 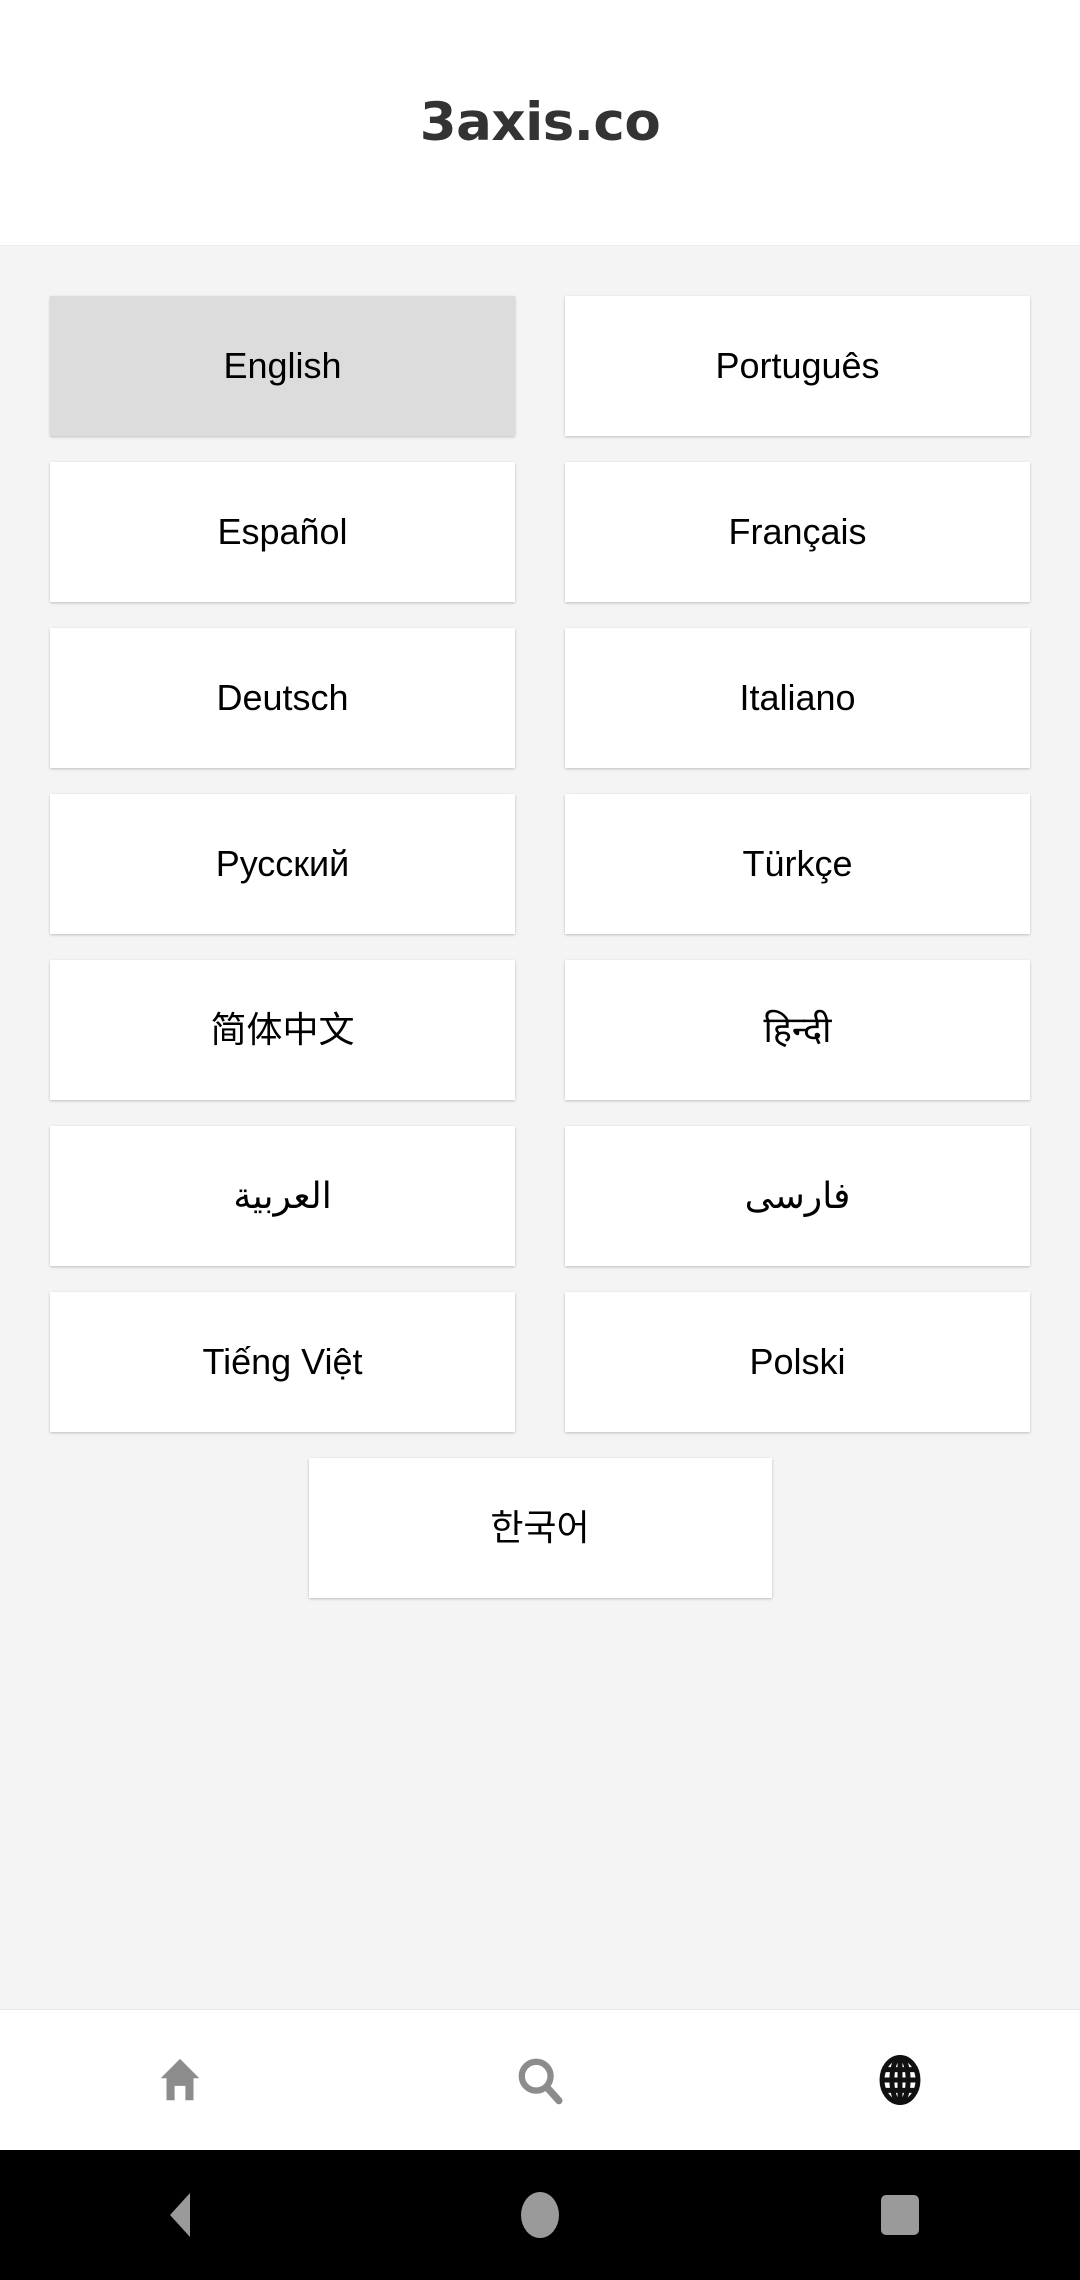 I want to click on language-option: हिन्दी, so click(x=797, y=1030).